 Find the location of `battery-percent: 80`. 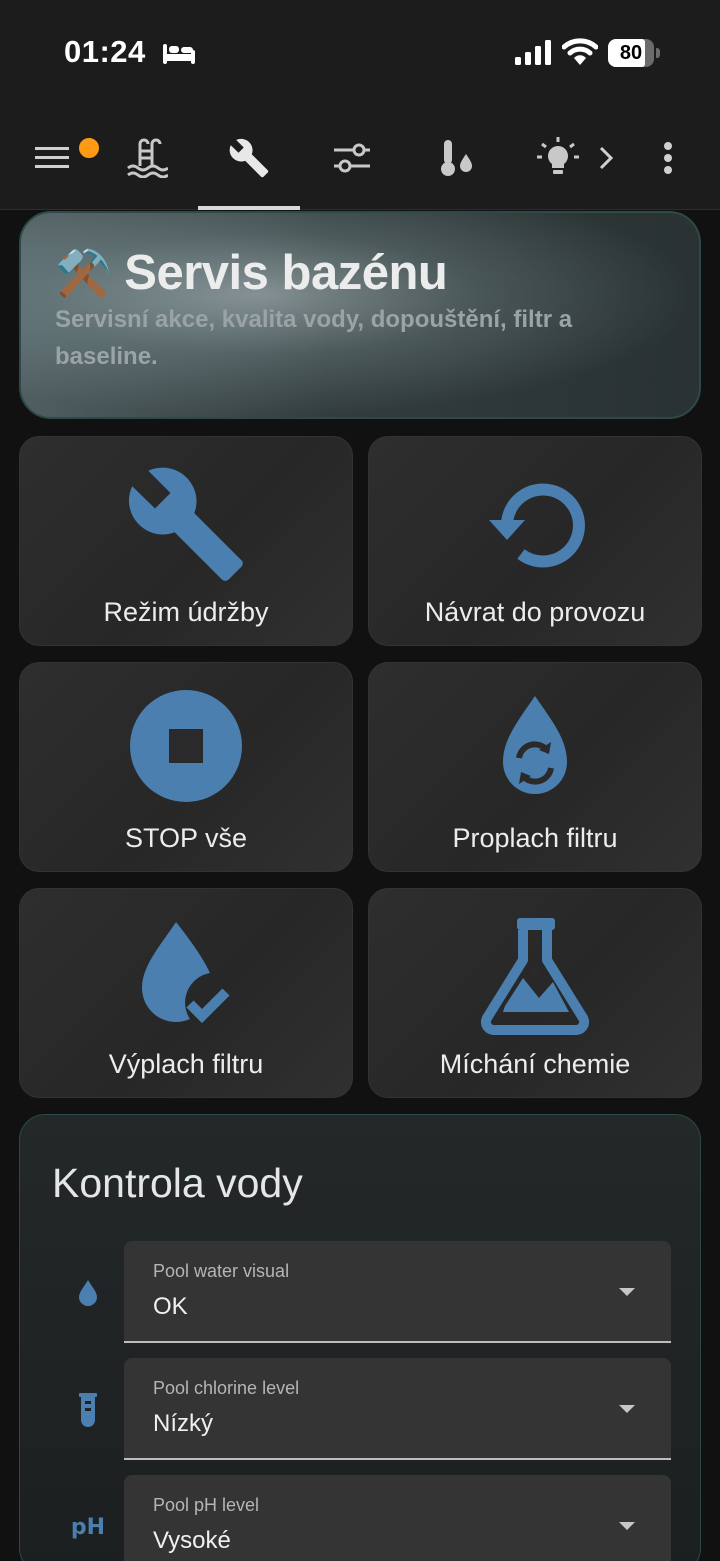

battery-percent: 80 is located at coordinates (631, 53).